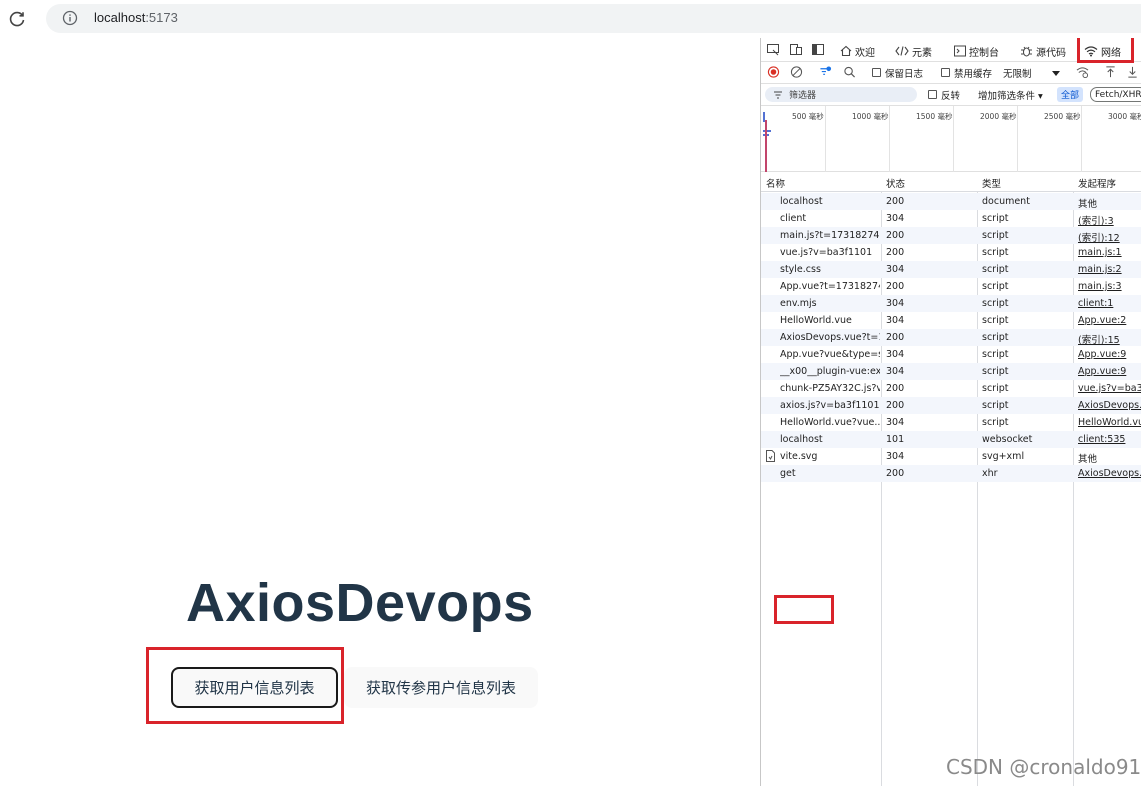 Image resolution: width=1141 pixels, height=786 pixels. What do you see at coordinates (17, 19) in the screenshot?
I see `reload-icon` at bounding box center [17, 19].